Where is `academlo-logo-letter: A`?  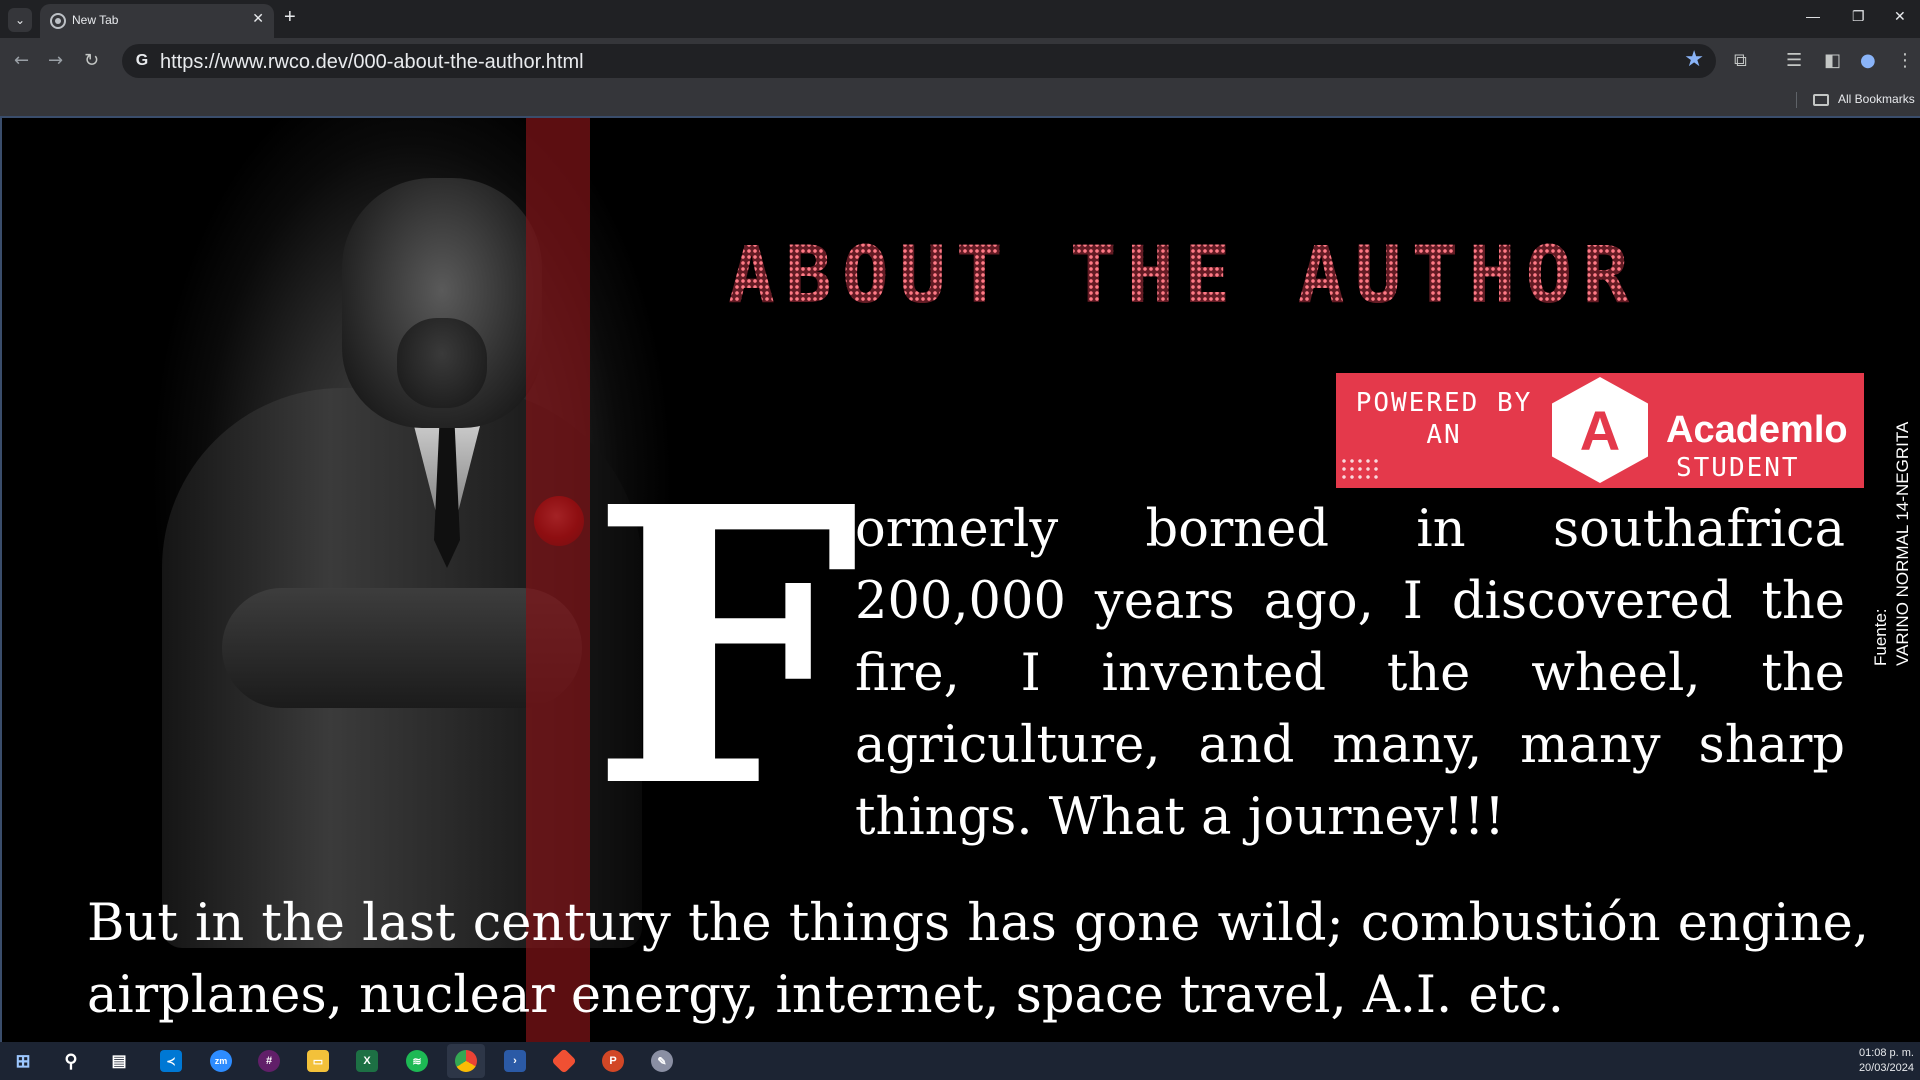 academlo-logo-letter: A is located at coordinates (1600, 430).